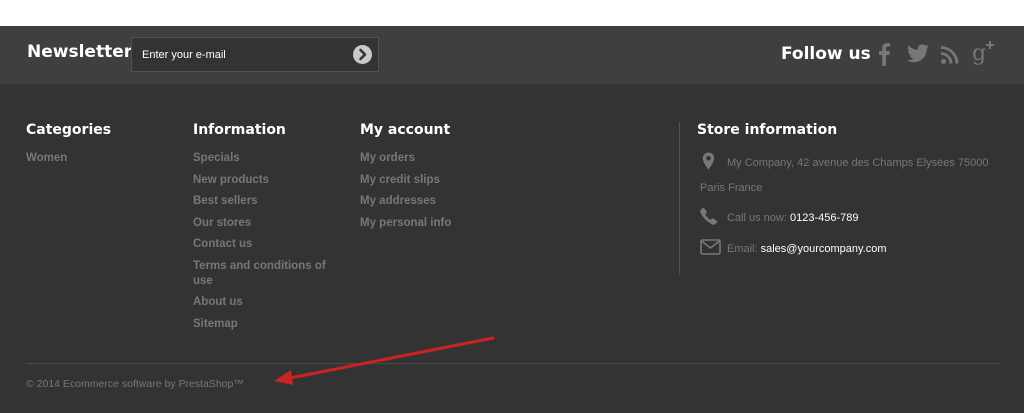  What do you see at coordinates (826, 54) in the screenshot?
I see `follow-us-title: Follow us` at bounding box center [826, 54].